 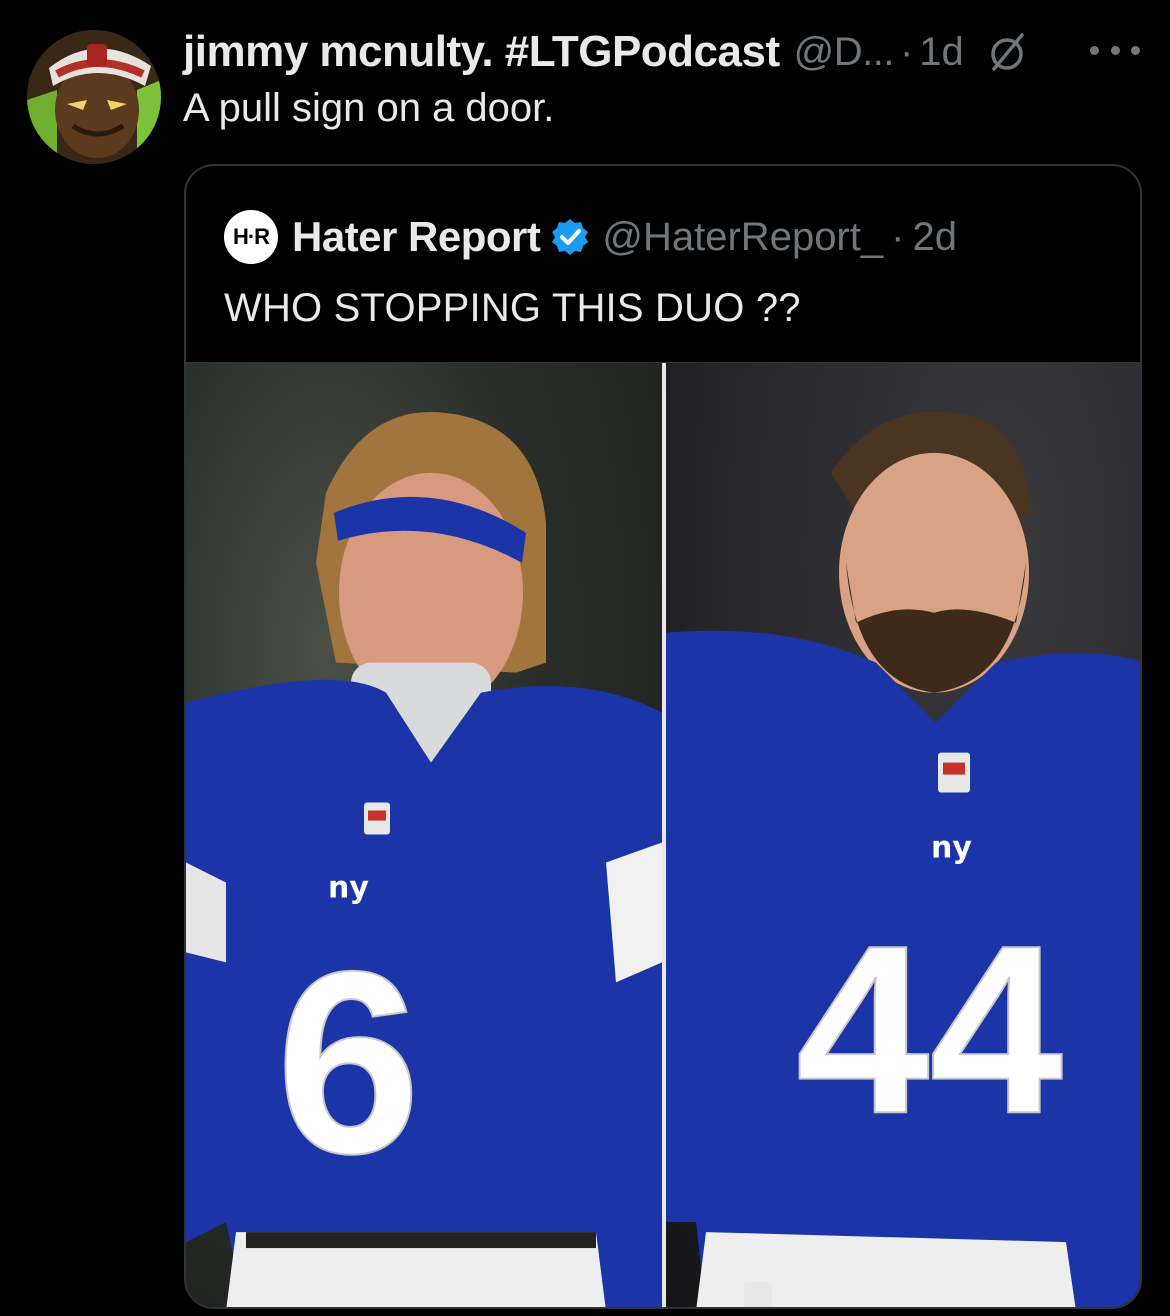 I want to click on hater-report-avatar: H·R, so click(x=251, y=237).